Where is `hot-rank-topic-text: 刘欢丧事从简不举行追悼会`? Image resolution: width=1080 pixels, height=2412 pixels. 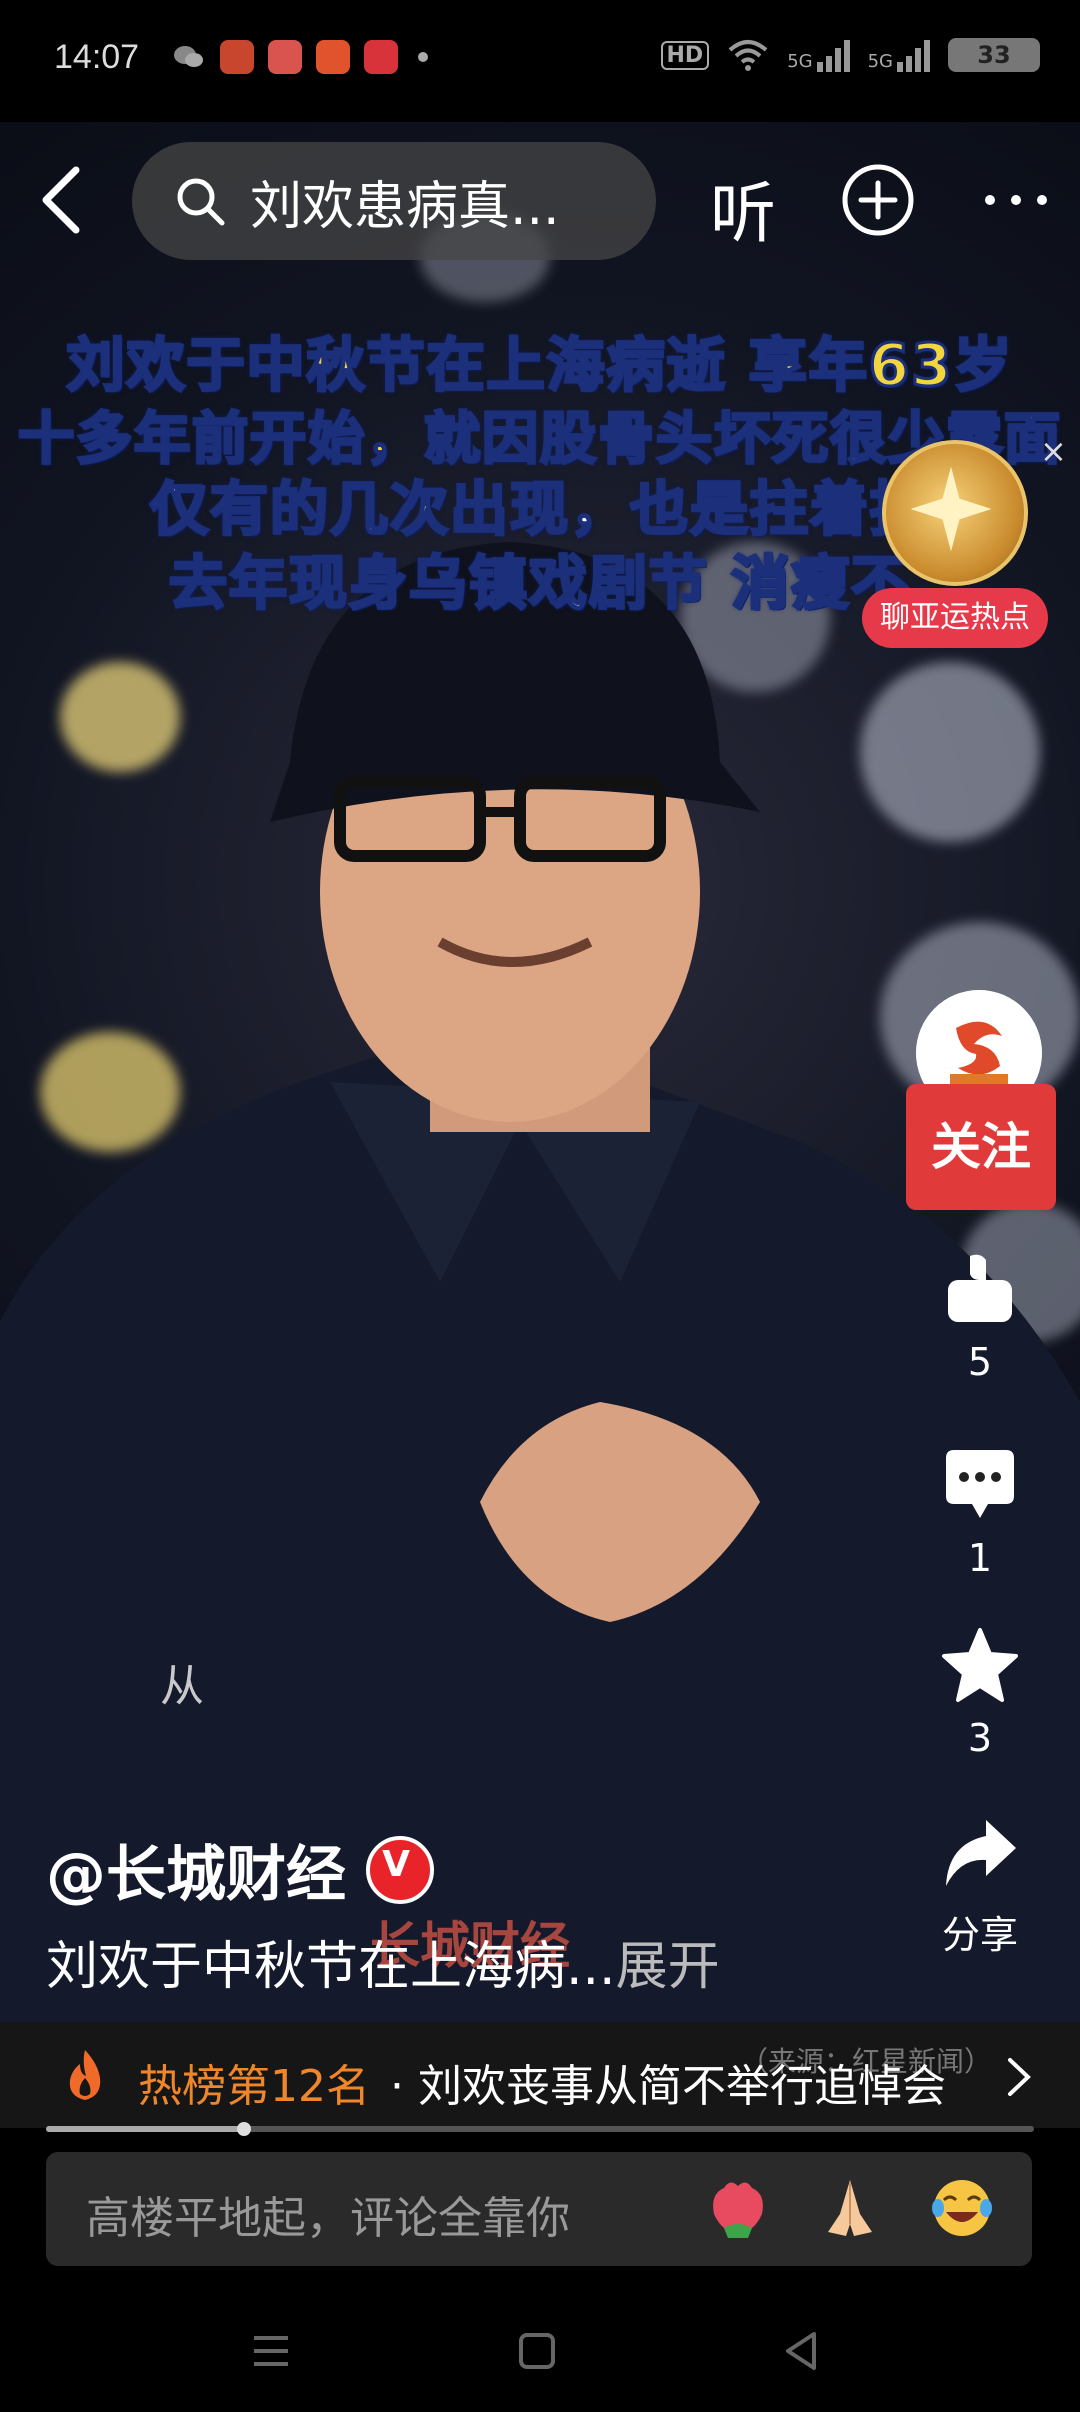 hot-rank-topic-text: 刘欢丧事从简不举行追悼会 is located at coordinates (682, 2086).